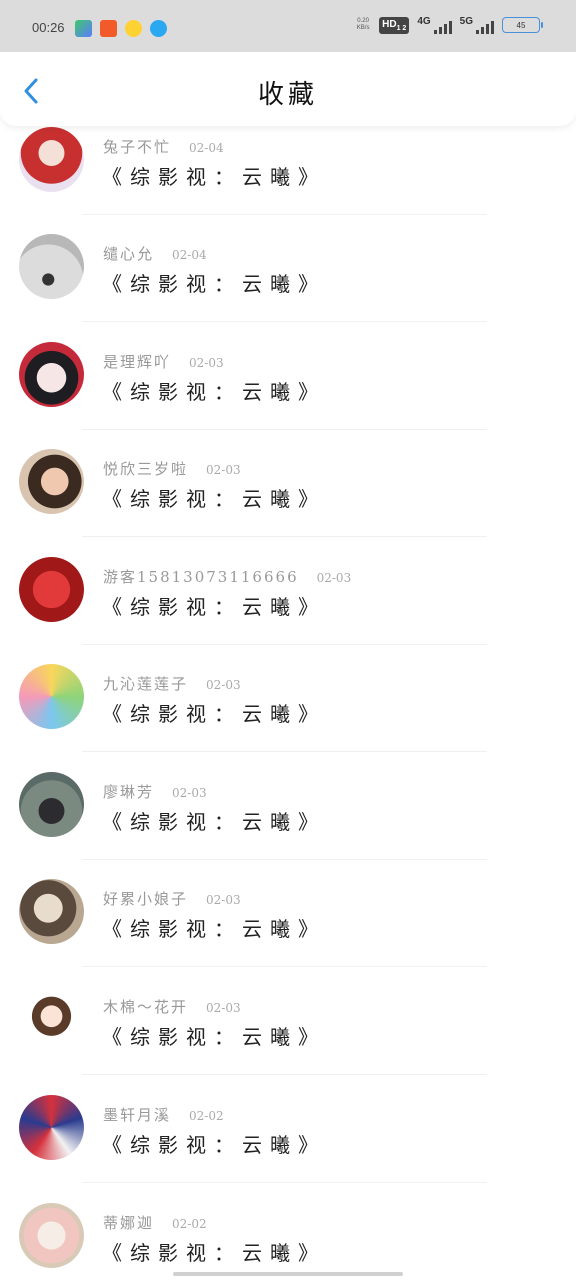 The width and height of the screenshot is (576, 1280). What do you see at coordinates (108, 28) in the screenshot?
I see `taobao-app-icon` at bounding box center [108, 28].